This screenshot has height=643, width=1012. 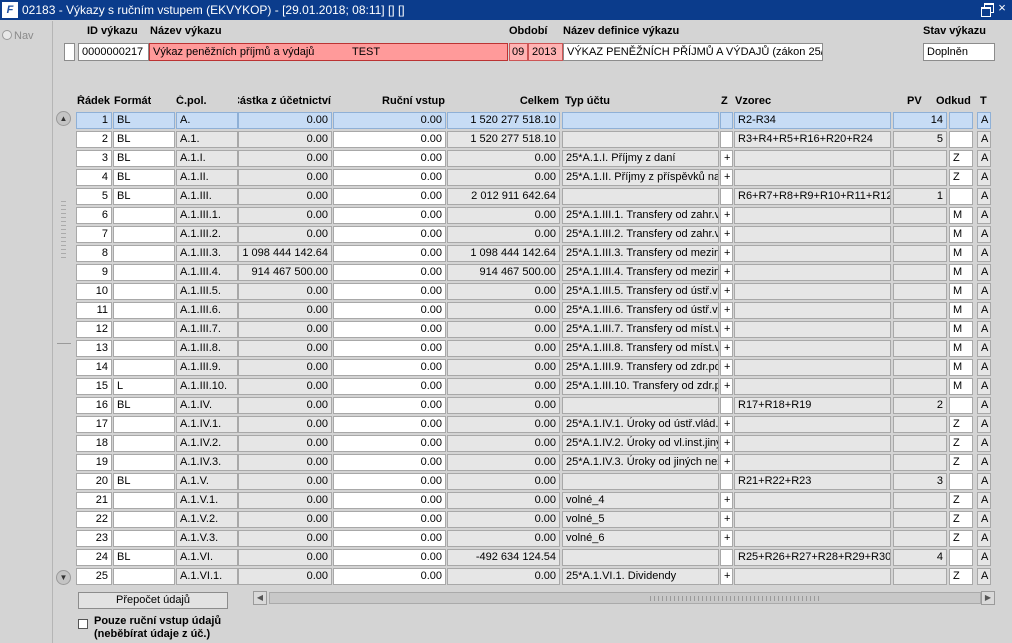 What do you see at coordinates (640, 576) in the screenshot?
I see `cell-typ: 25*A.1.VI.1. Dividendy` at bounding box center [640, 576].